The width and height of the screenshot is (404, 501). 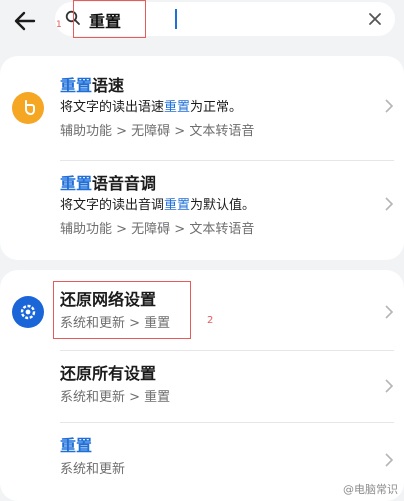 What do you see at coordinates (76, 445) in the screenshot?
I see `result-title: 重置` at bounding box center [76, 445].